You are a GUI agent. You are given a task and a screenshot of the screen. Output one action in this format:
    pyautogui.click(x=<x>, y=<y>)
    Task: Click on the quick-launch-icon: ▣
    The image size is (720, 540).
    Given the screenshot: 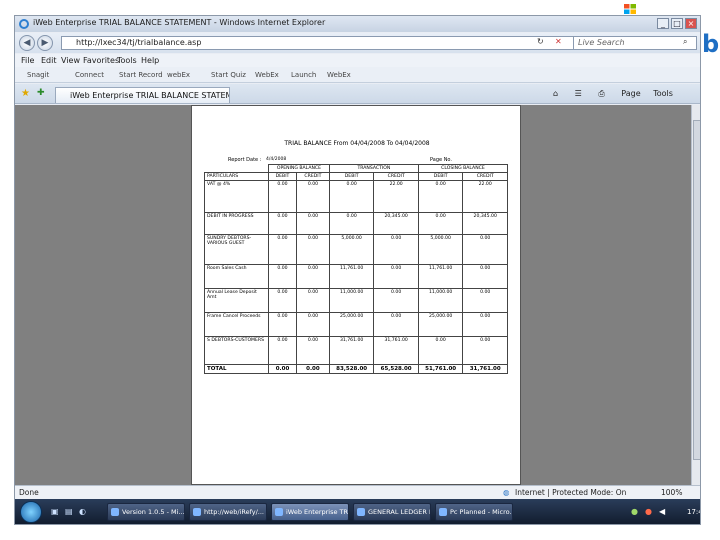 What is the action you would take?
    pyautogui.click(x=55, y=511)
    